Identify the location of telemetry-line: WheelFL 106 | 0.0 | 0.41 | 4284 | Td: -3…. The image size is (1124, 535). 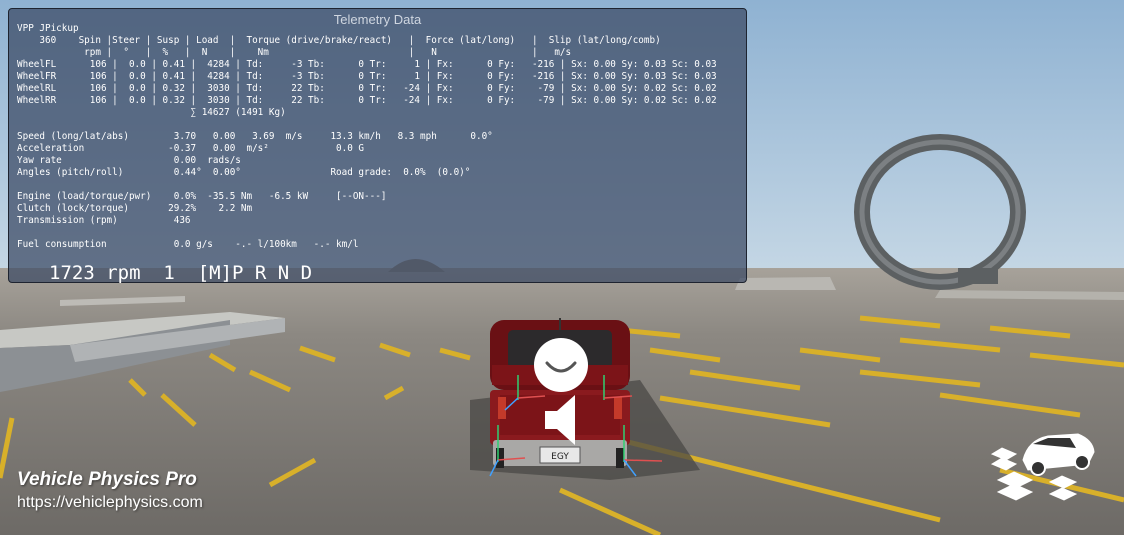
(367, 64).